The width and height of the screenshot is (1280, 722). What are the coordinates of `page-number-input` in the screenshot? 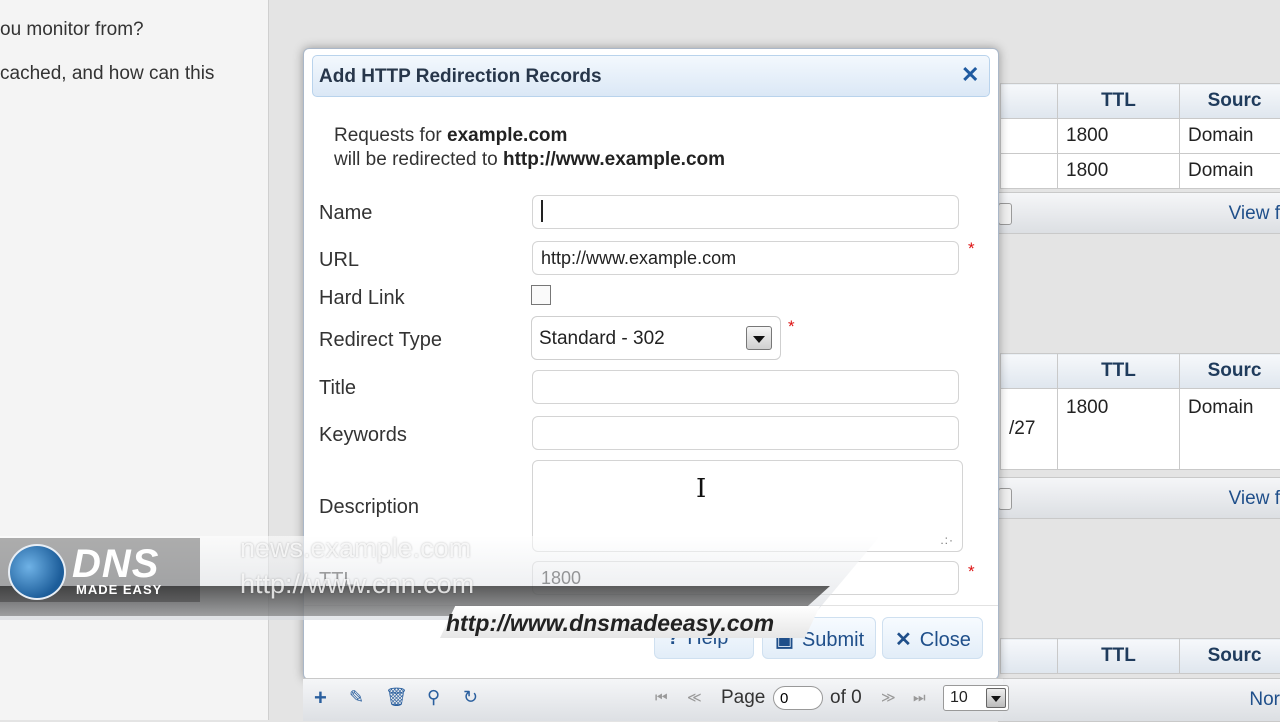 It's located at (798, 698).